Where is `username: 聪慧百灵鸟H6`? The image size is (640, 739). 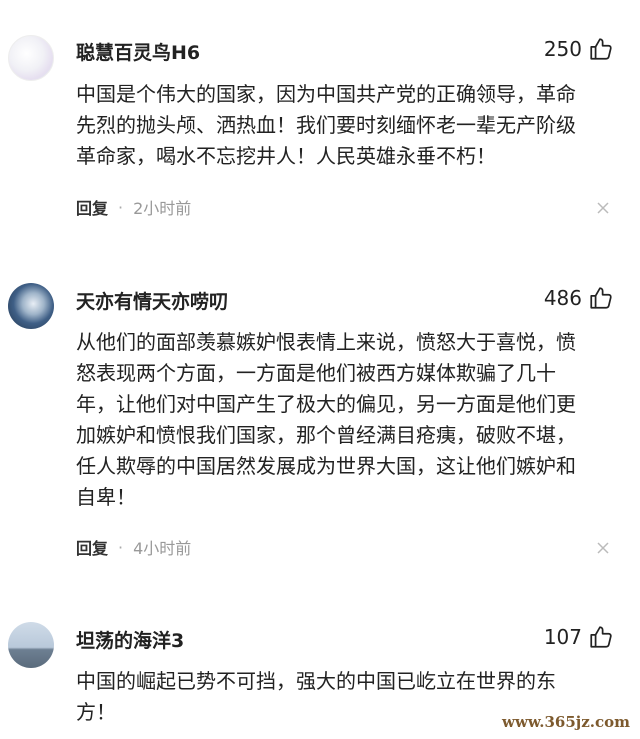
username: 聪慧百灵鸟H6 is located at coordinates (138, 51).